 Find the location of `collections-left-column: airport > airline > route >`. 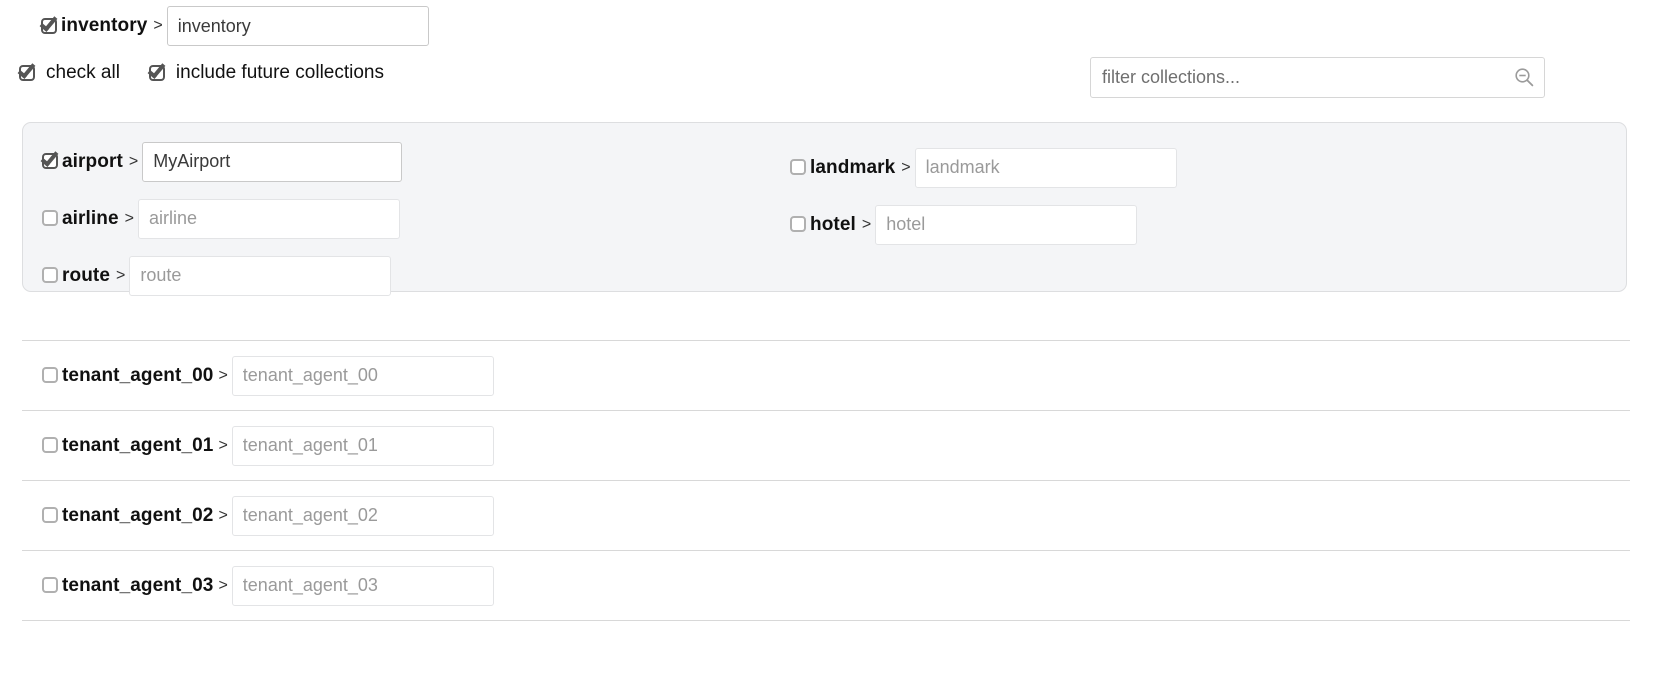

collections-left-column: airport > airline > route > is located at coordinates (221, 218).